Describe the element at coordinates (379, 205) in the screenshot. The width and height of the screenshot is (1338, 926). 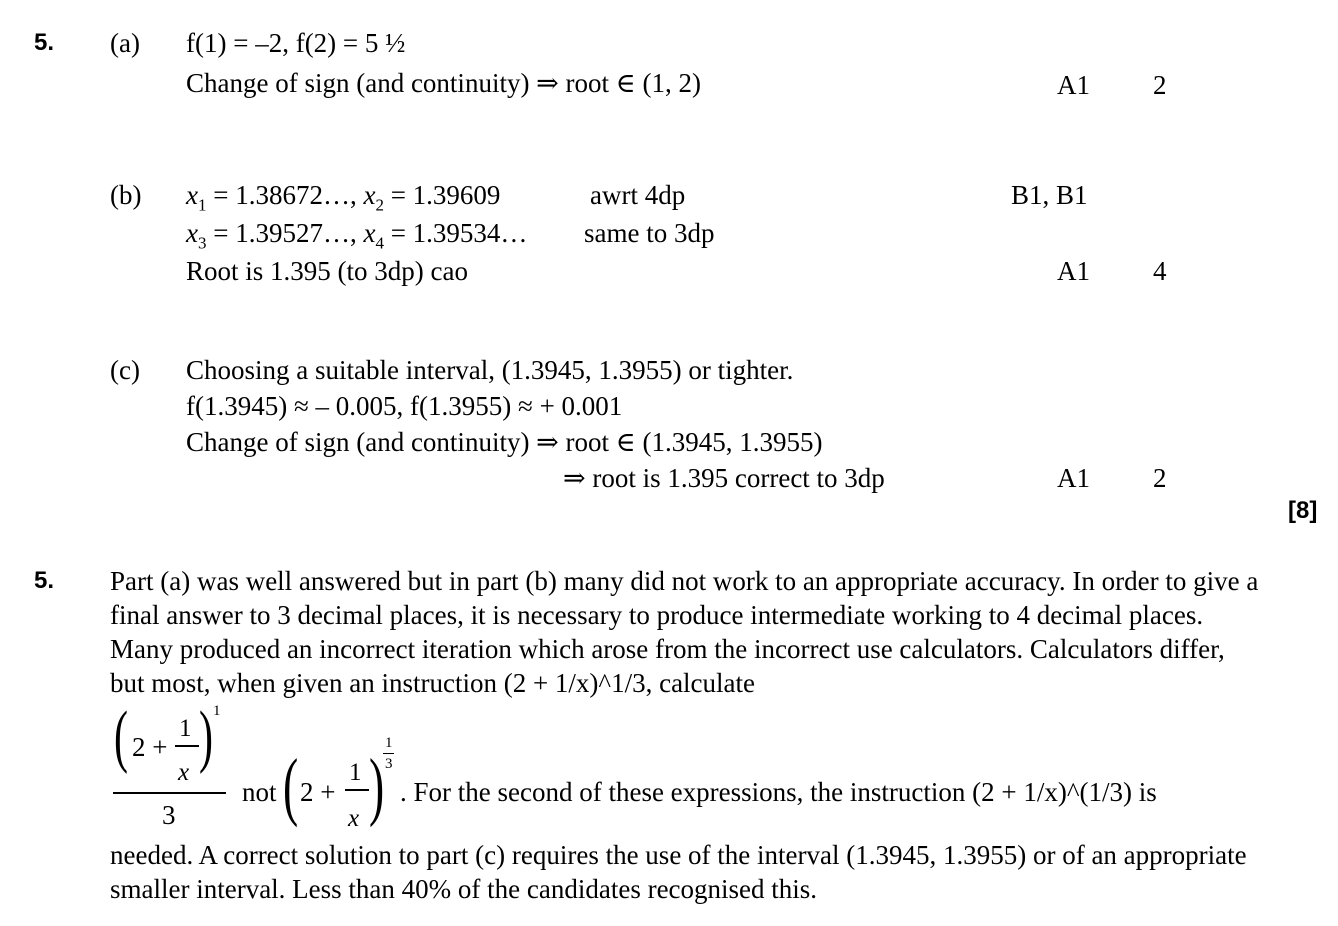
I see `x2-subscript: 2` at that location.